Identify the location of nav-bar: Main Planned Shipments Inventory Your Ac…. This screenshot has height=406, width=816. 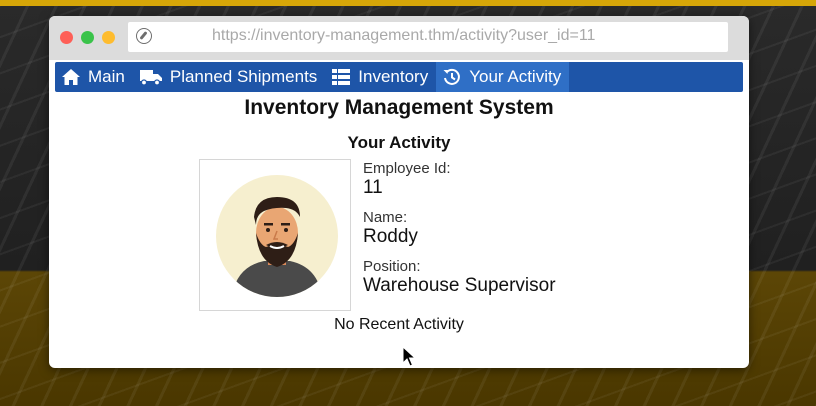
(399, 77).